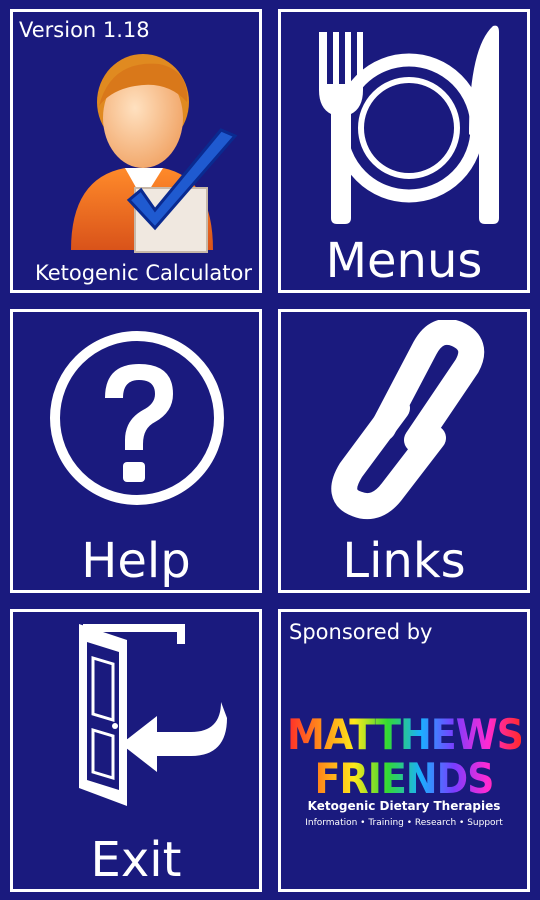 This screenshot has height=900, width=540. What do you see at coordinates (404, 561) in the screenshot?
I see `links-label: Links` at bounding box center [404, 561].